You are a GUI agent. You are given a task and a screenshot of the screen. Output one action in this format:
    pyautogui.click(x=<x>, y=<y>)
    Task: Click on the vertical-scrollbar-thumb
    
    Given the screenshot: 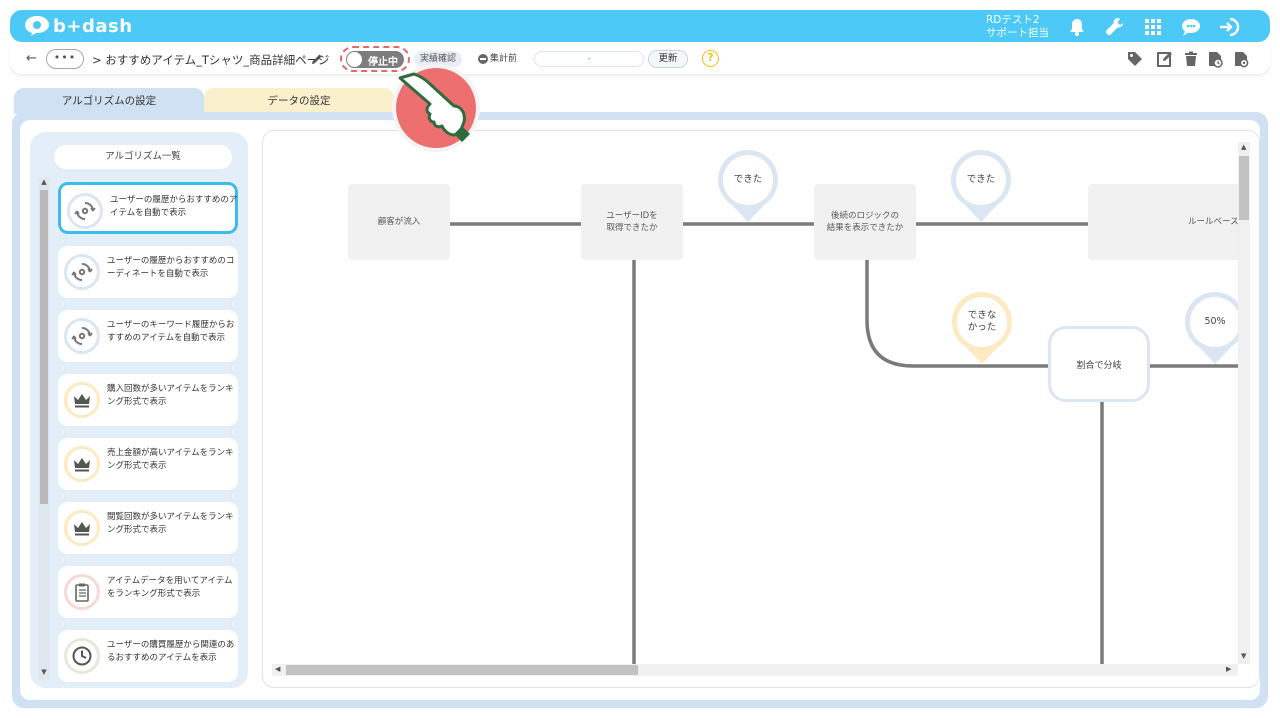 What is the action you would take?
    pyautogui.click(x=1244, y=188)
    